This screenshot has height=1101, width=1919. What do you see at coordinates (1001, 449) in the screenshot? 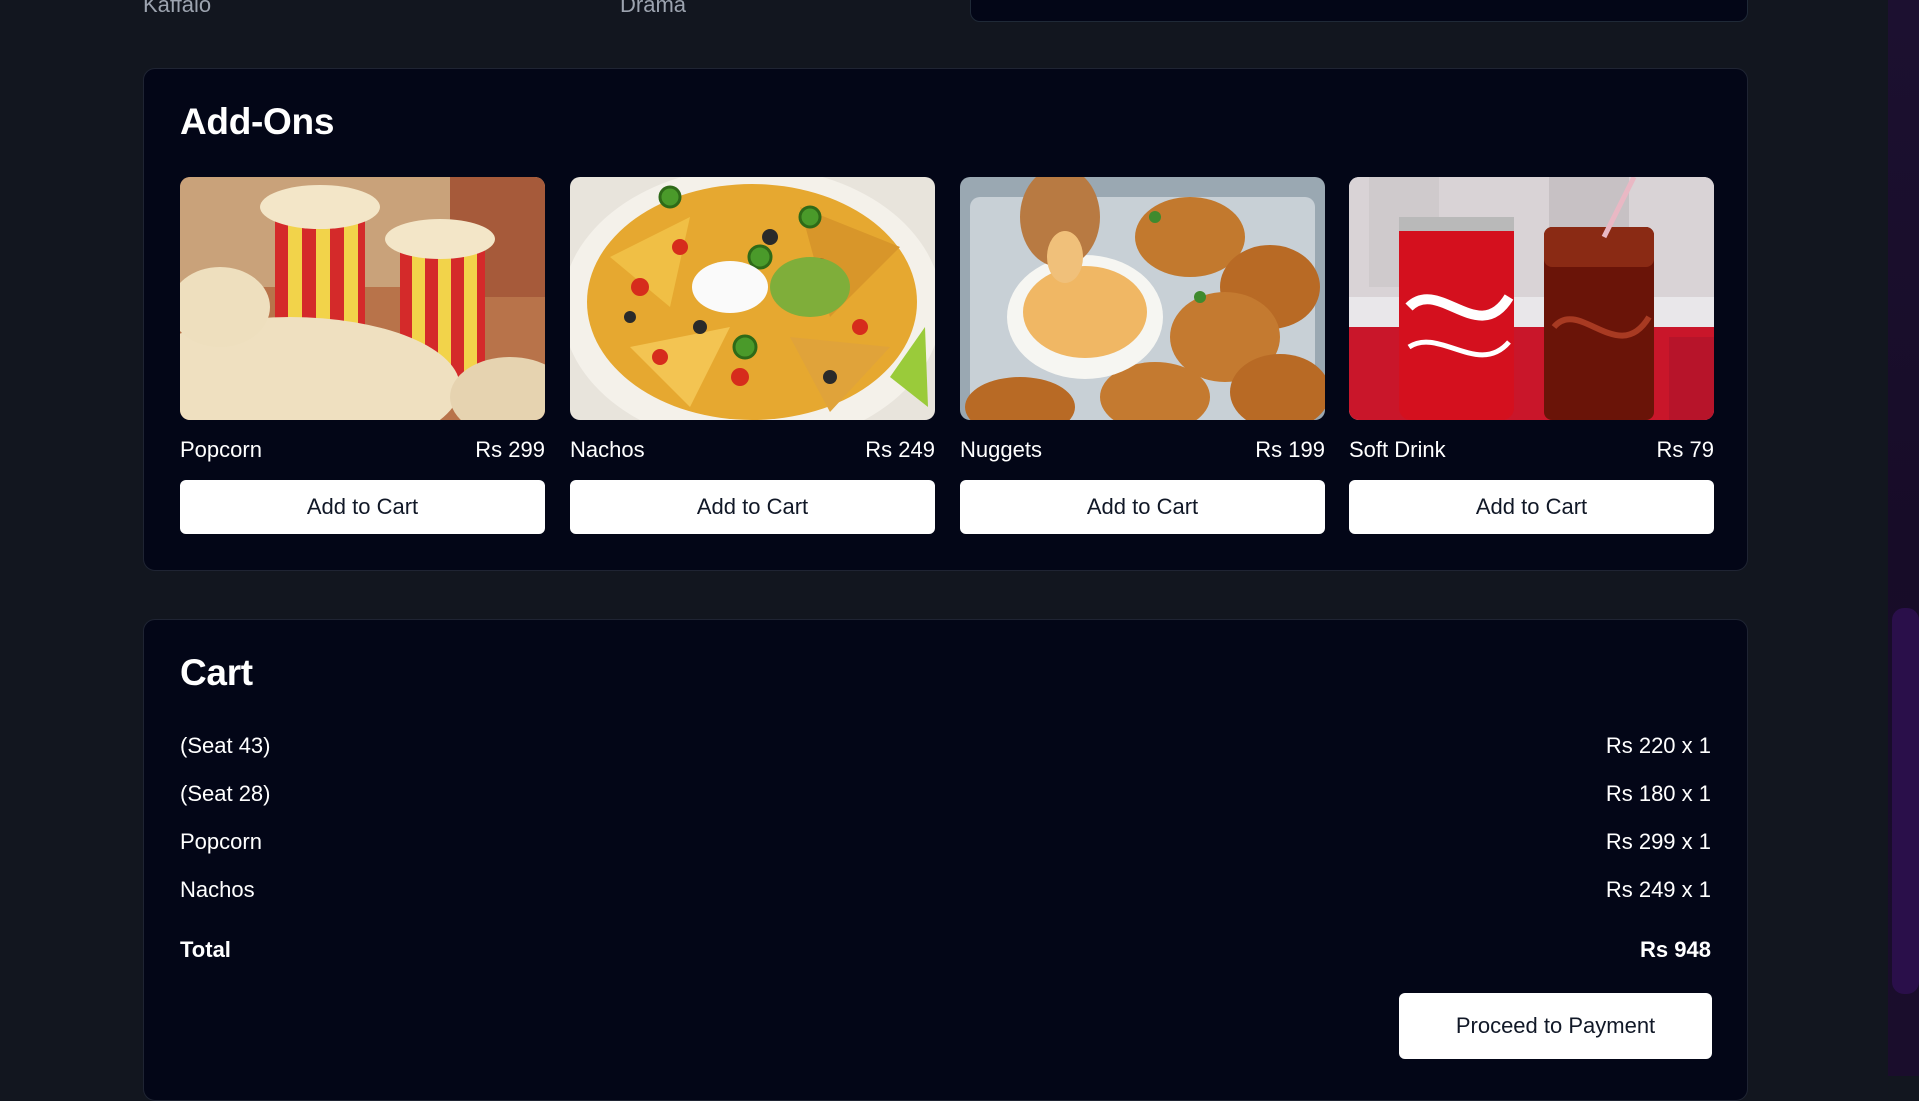
I see `addon-name: Nuggets` at bounding box center [1001, 449].